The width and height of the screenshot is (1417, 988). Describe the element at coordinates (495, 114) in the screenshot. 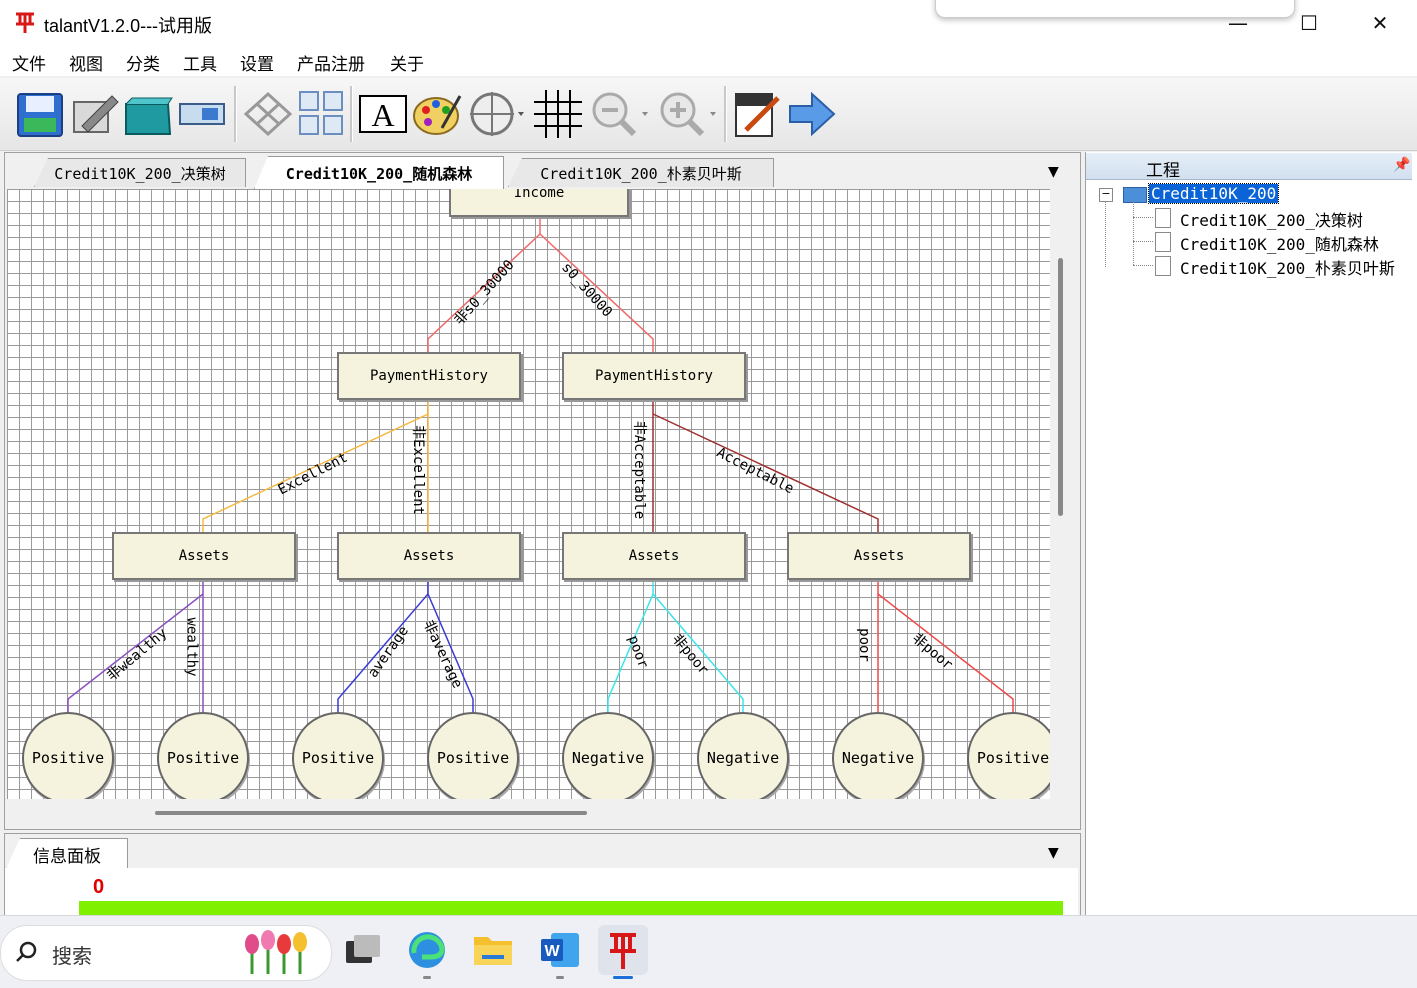

I see `target-button` at that location.